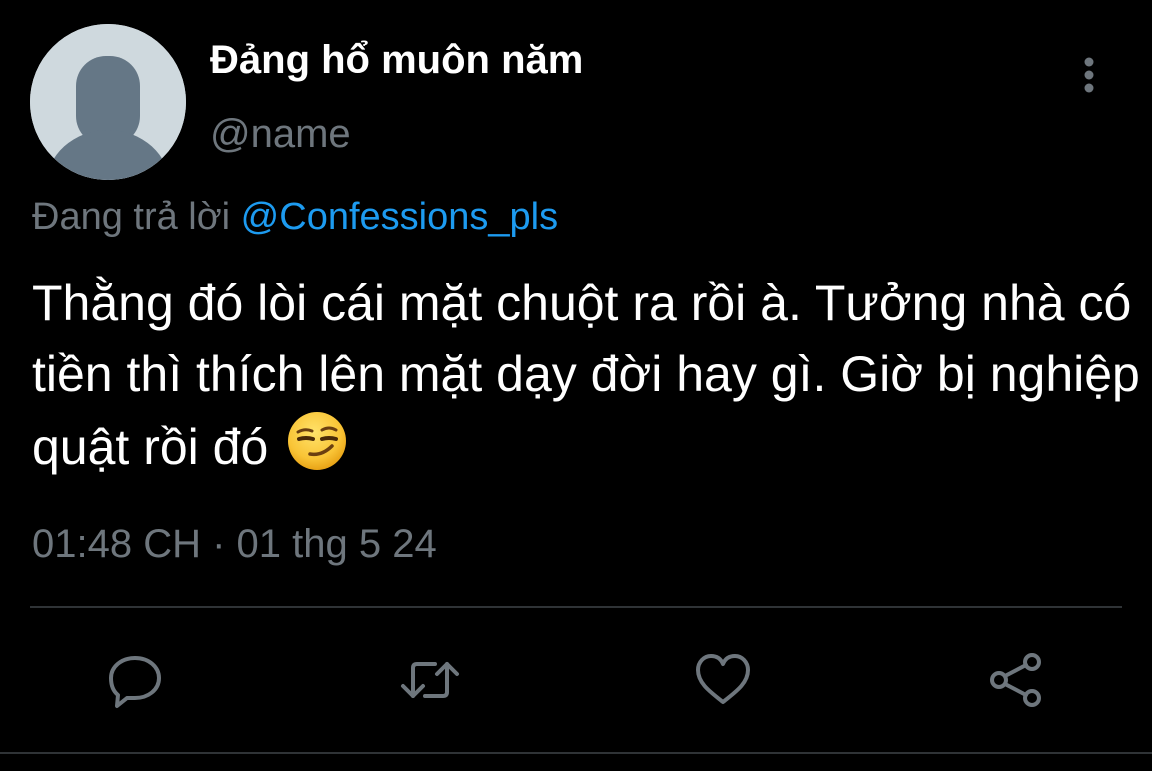  What do you see at coordinates (131, 217) in the screenshot?
I see `replying-to-label: Đang trả lời` at bounding box center [131, 217].